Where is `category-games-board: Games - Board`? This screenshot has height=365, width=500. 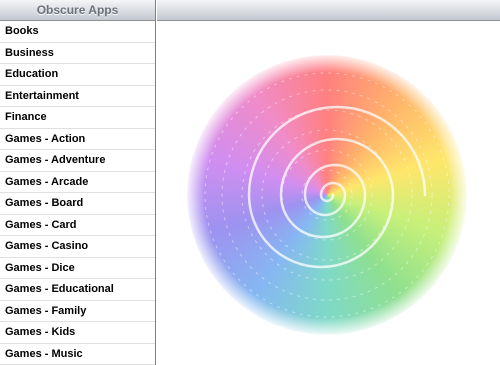 category-games-board: Games - Board is located at coordinates (77, 204).